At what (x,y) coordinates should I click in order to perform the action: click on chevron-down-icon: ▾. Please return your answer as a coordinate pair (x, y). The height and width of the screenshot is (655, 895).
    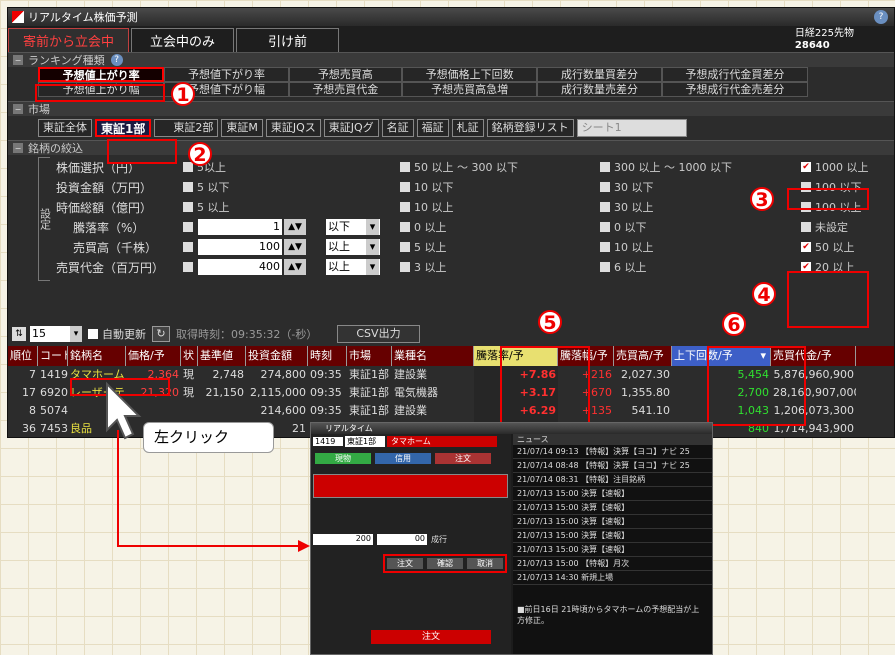
    Looking at the image, I should click on (76, 334).